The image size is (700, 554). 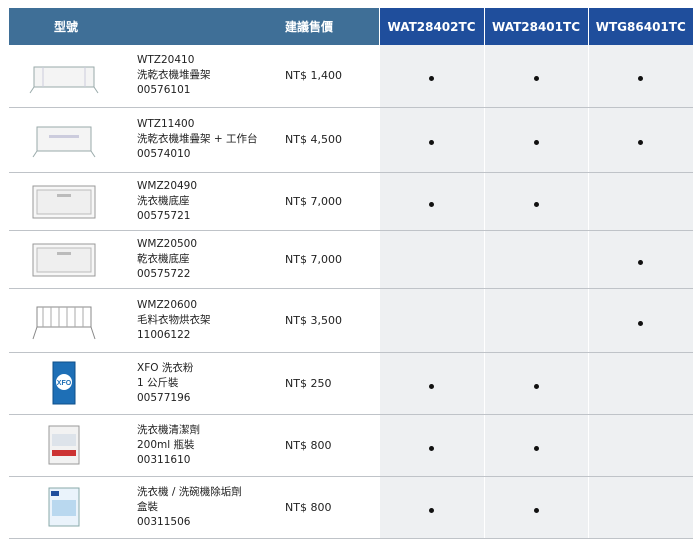 I want to click on svg-text: XFO, so click(x=64, y=383).